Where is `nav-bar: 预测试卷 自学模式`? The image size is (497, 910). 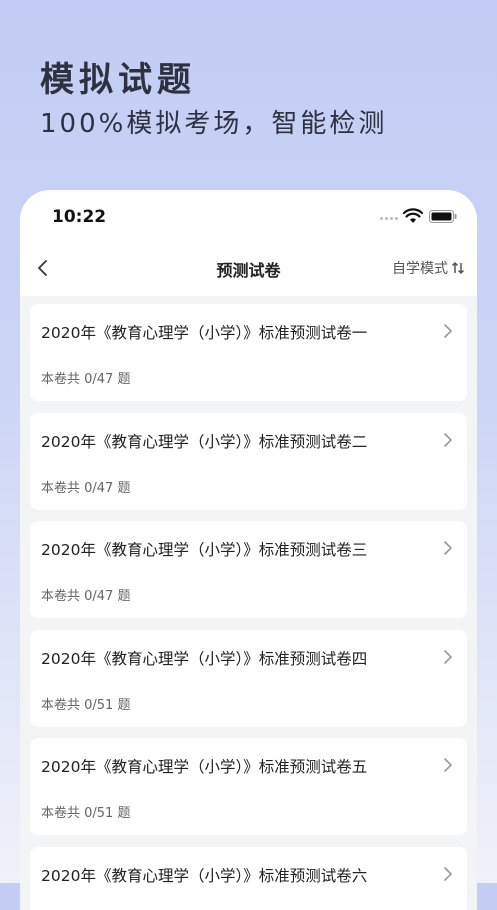 nav-bar: 预测试卷 自学模式 is located at coordinates (248, 268).